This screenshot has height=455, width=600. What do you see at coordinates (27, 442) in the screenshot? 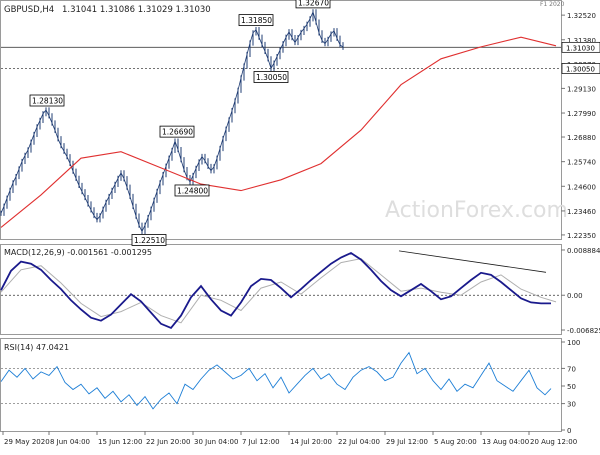
I see `x-tick-label: 29 May 2020` at bounding box center [27, 442].